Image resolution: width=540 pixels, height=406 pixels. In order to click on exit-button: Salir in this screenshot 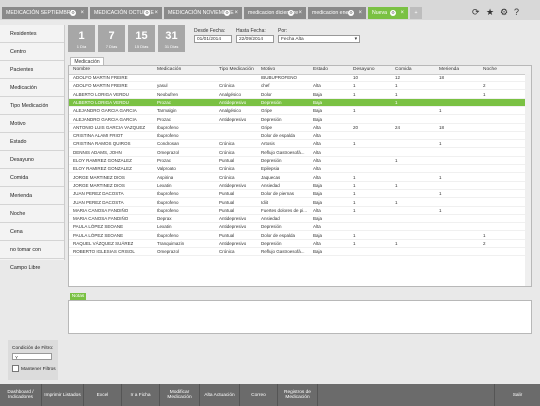, I will do `click(517, 395)`.